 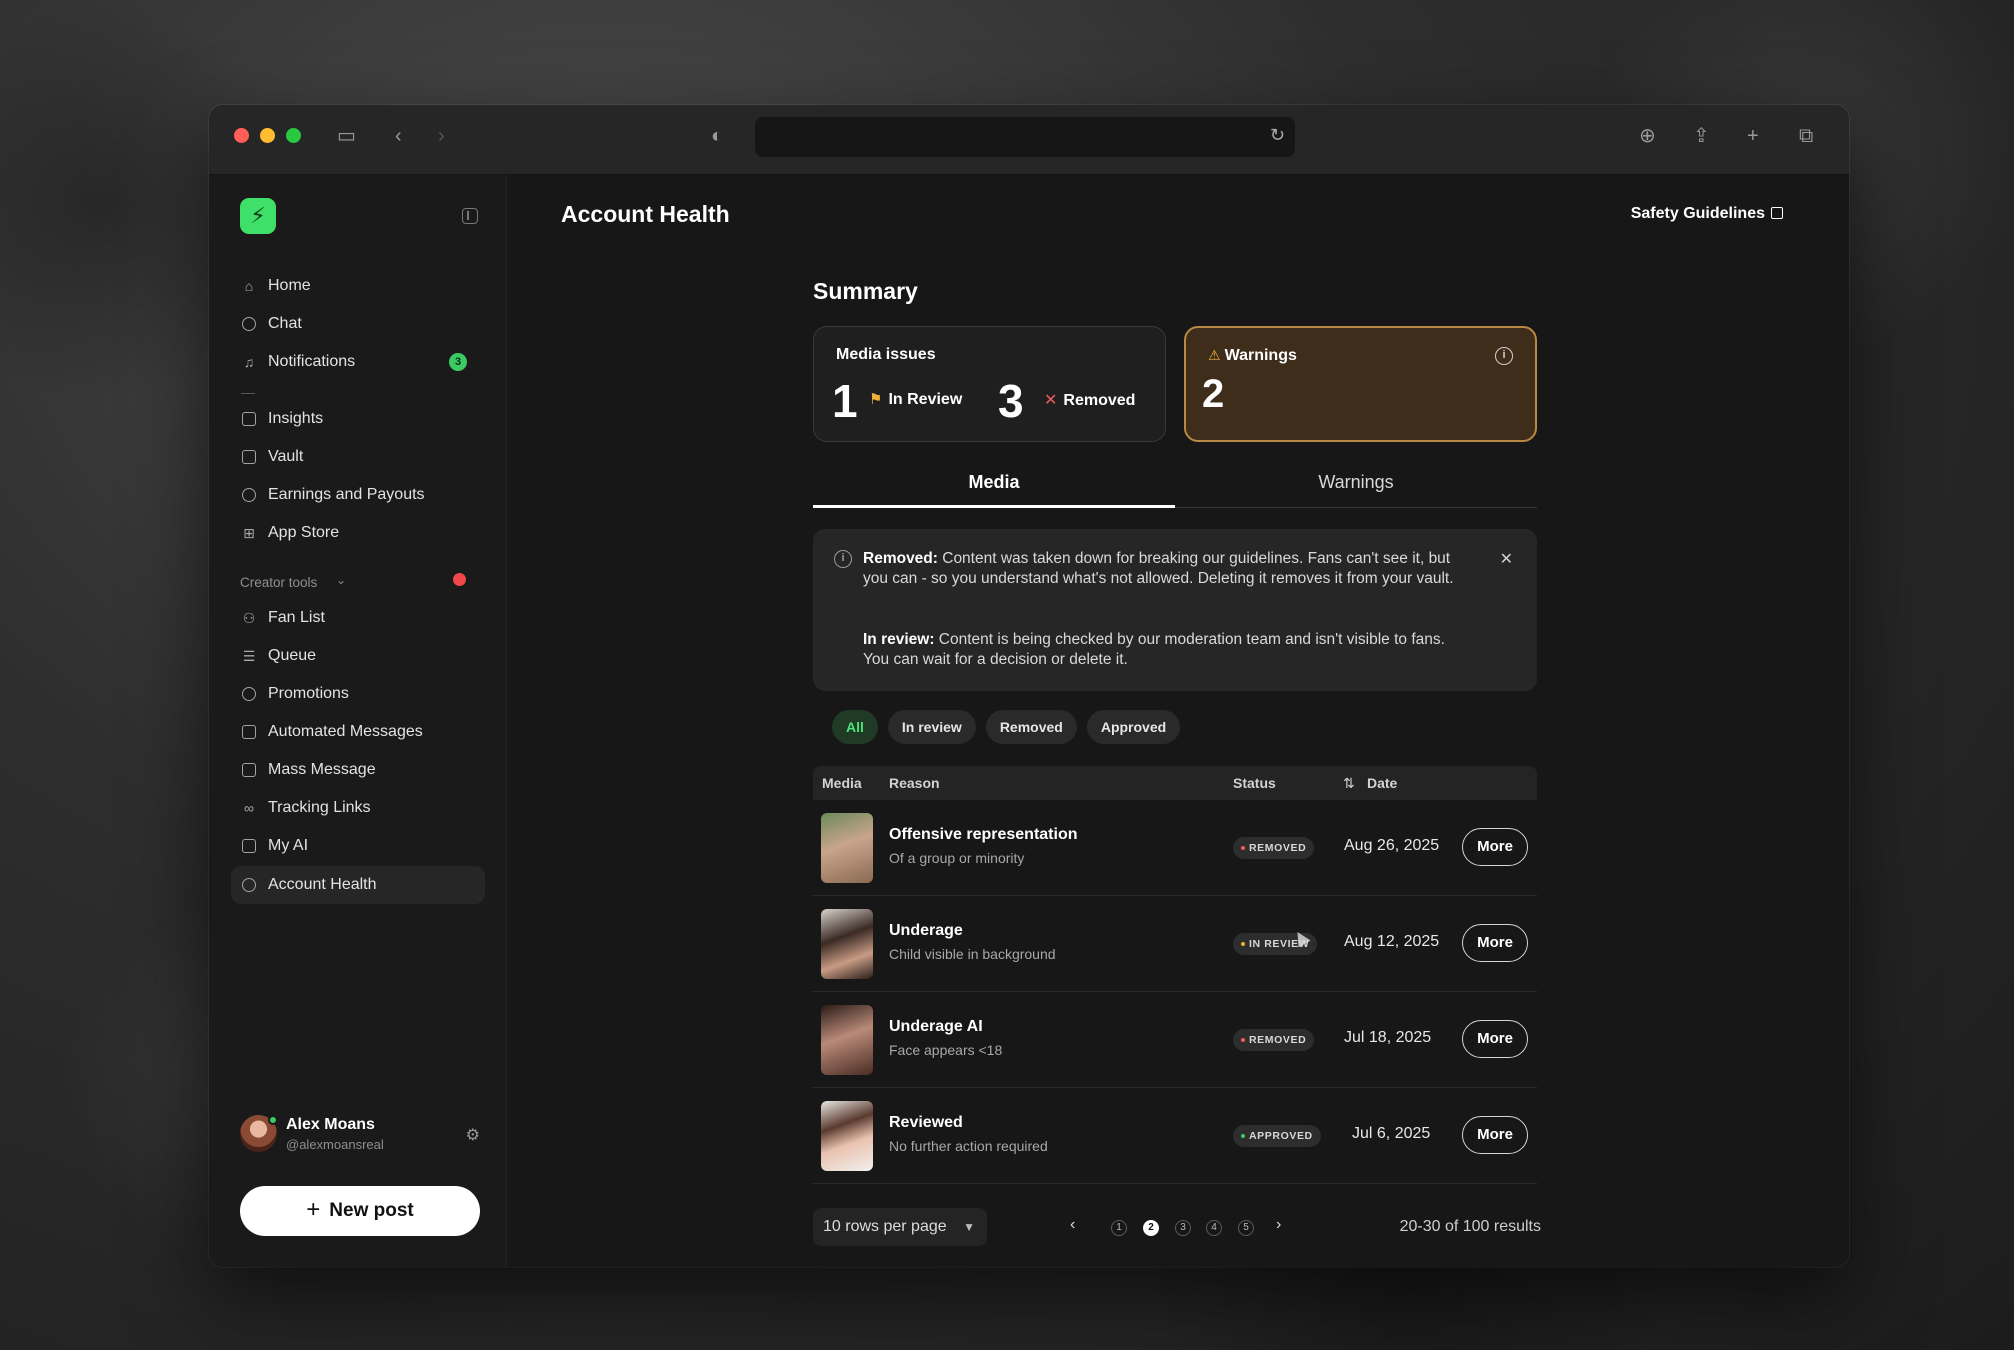 What do you see at coordinates (258, 216) in the screenshot?
I see `app-logo: ⚡` at bounding box center [258, 216].